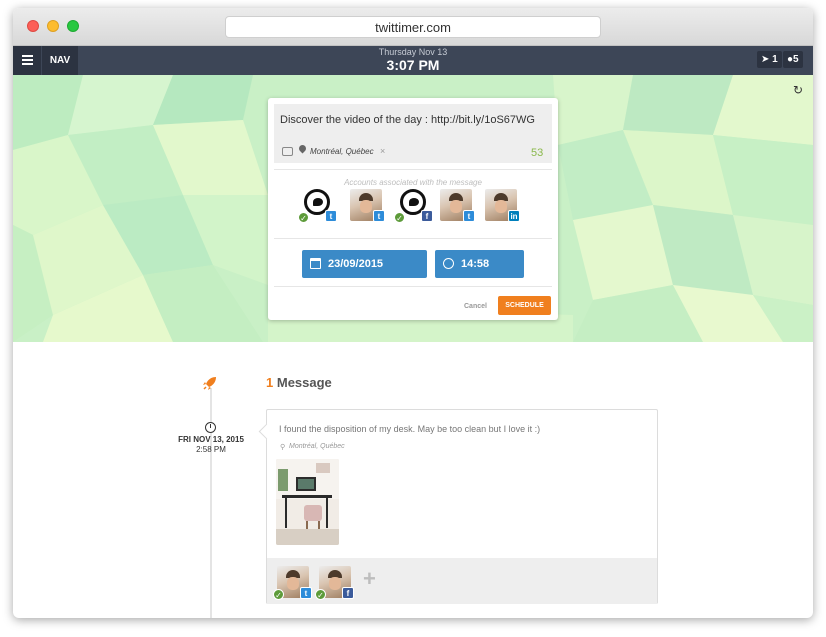  Describe the element at coordinates (342, 151) in the screenshot. I see `location-label: Montréal, Québec` at that location.